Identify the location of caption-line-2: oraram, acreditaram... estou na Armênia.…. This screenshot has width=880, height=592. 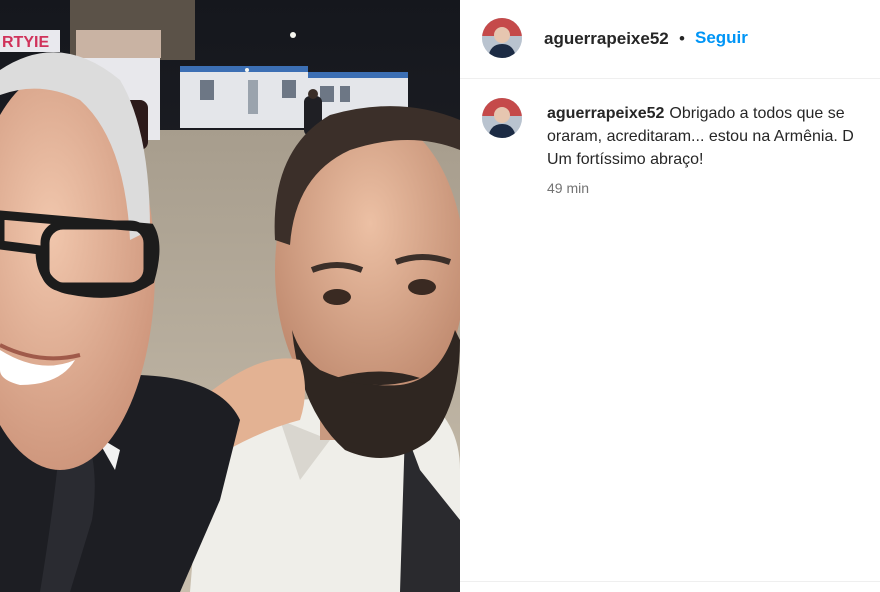
(700, 136).